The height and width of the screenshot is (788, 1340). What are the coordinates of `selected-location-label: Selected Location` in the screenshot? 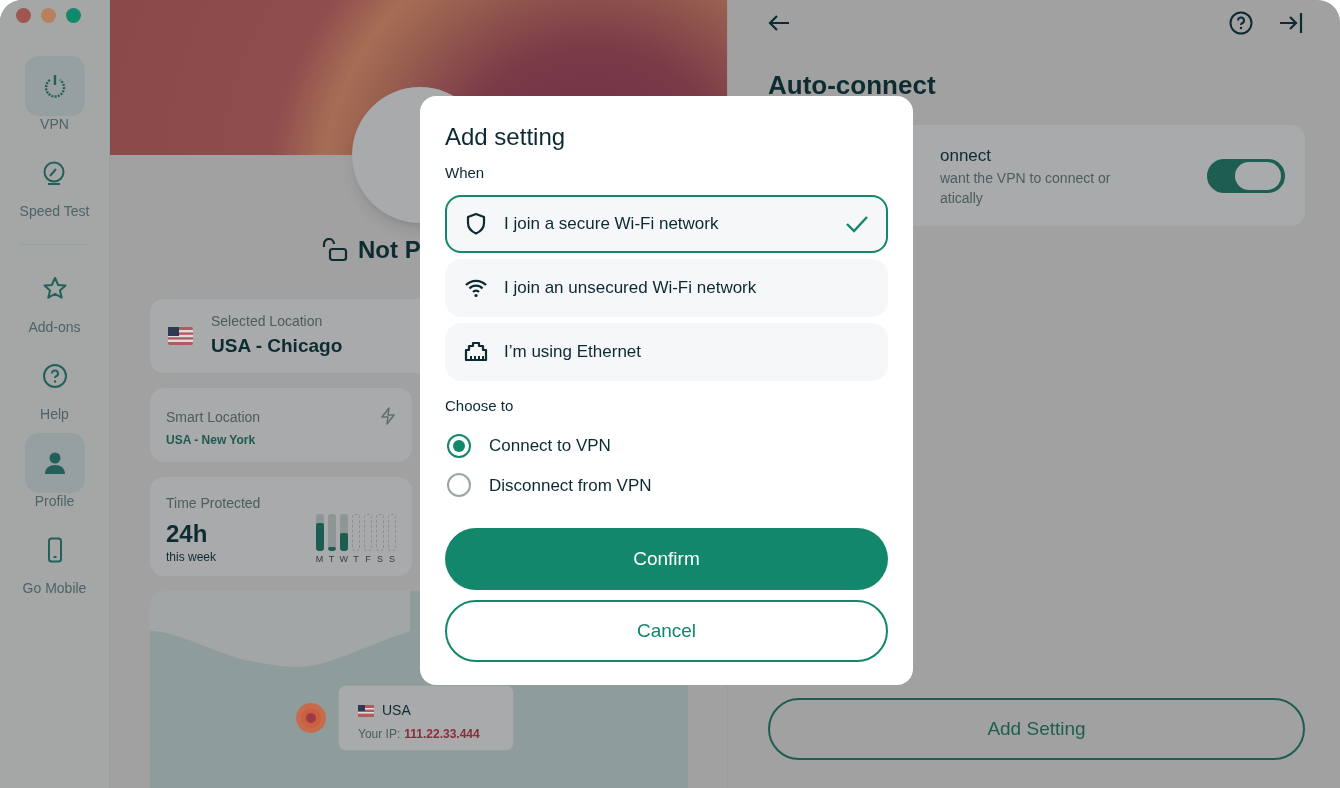 It's located at (267, 322).